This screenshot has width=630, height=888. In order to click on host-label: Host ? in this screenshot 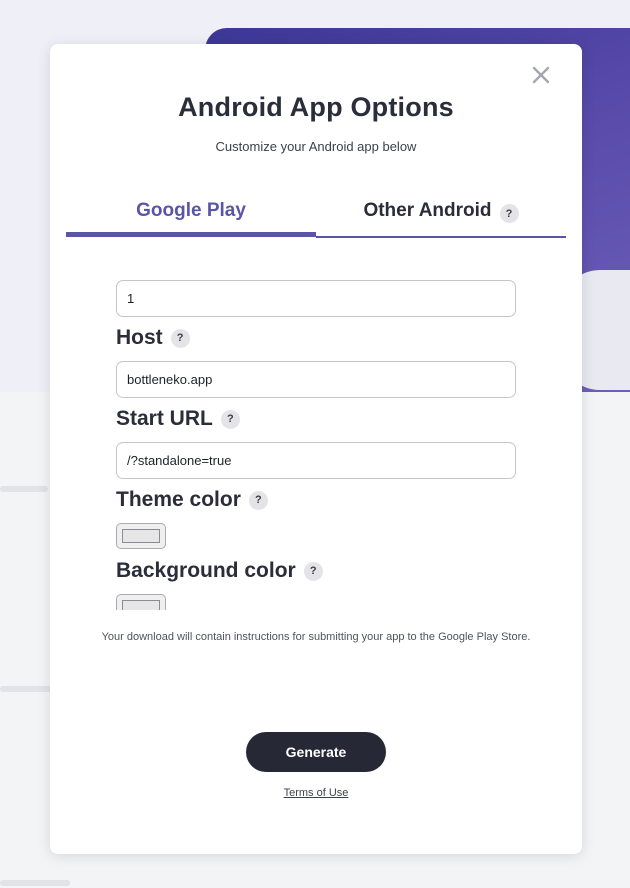, I will do `click(153, 338)`.